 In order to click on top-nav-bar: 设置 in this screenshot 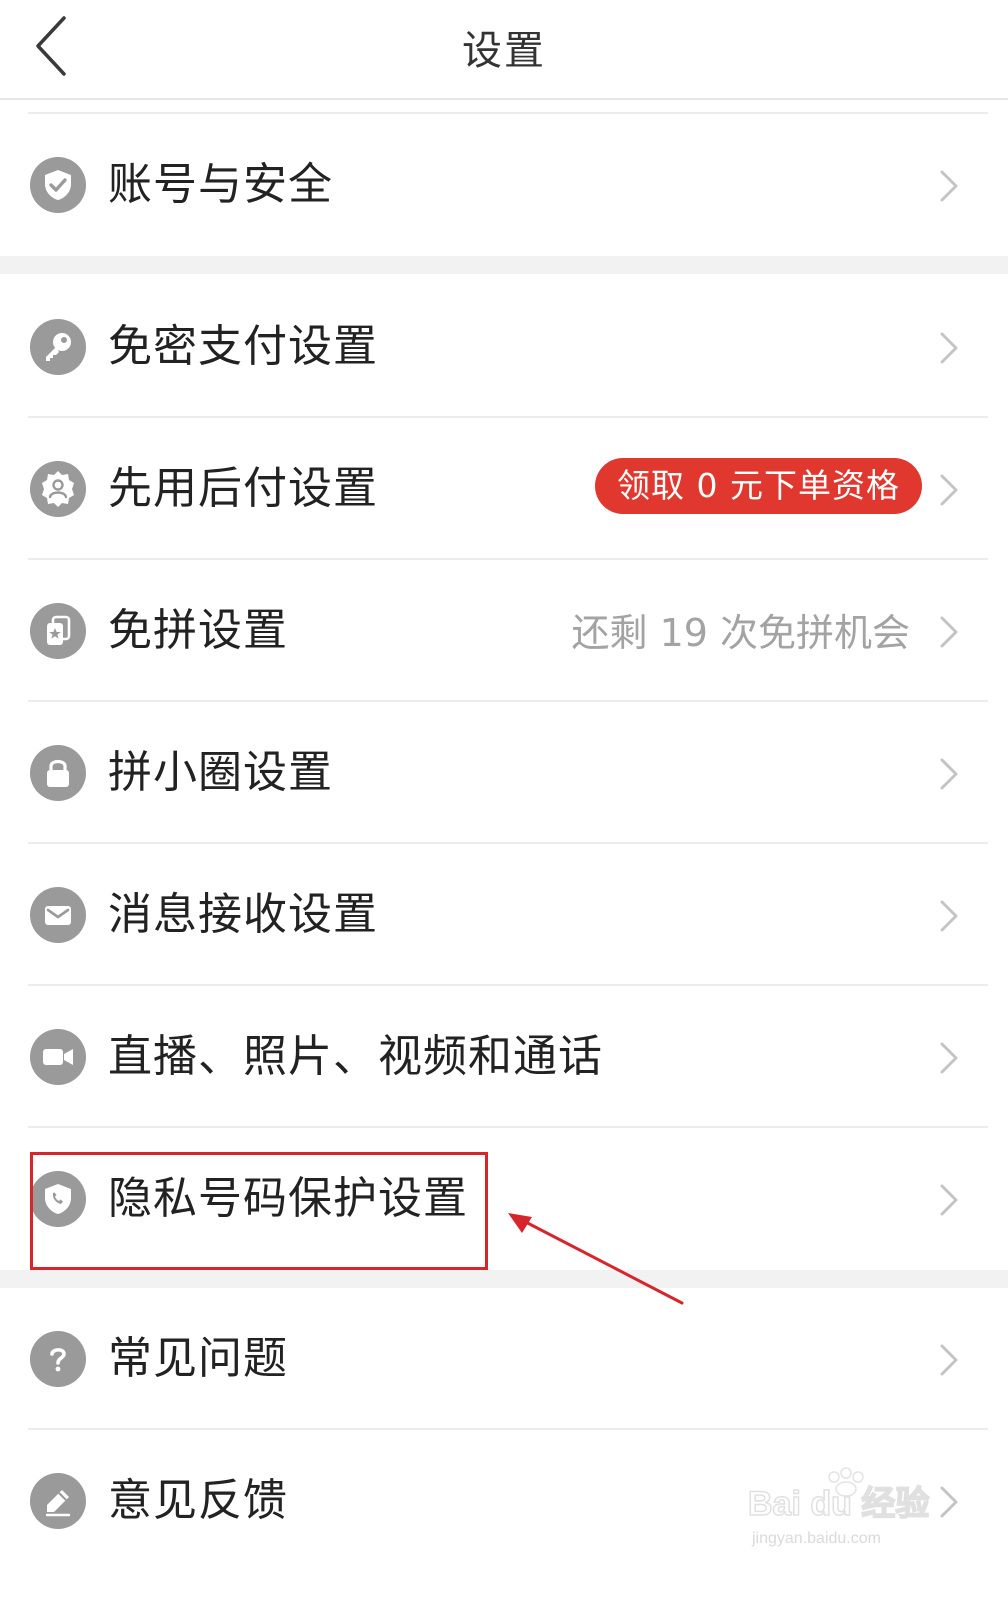, I will do `click(504, 50)`.